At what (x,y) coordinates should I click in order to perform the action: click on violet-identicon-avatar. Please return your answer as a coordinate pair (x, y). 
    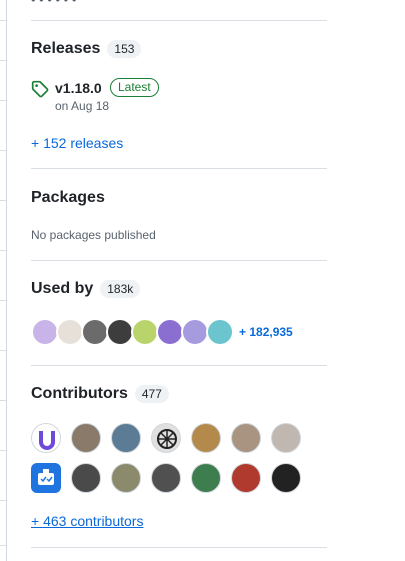
    Looking at the image, I should click on (195, 332).